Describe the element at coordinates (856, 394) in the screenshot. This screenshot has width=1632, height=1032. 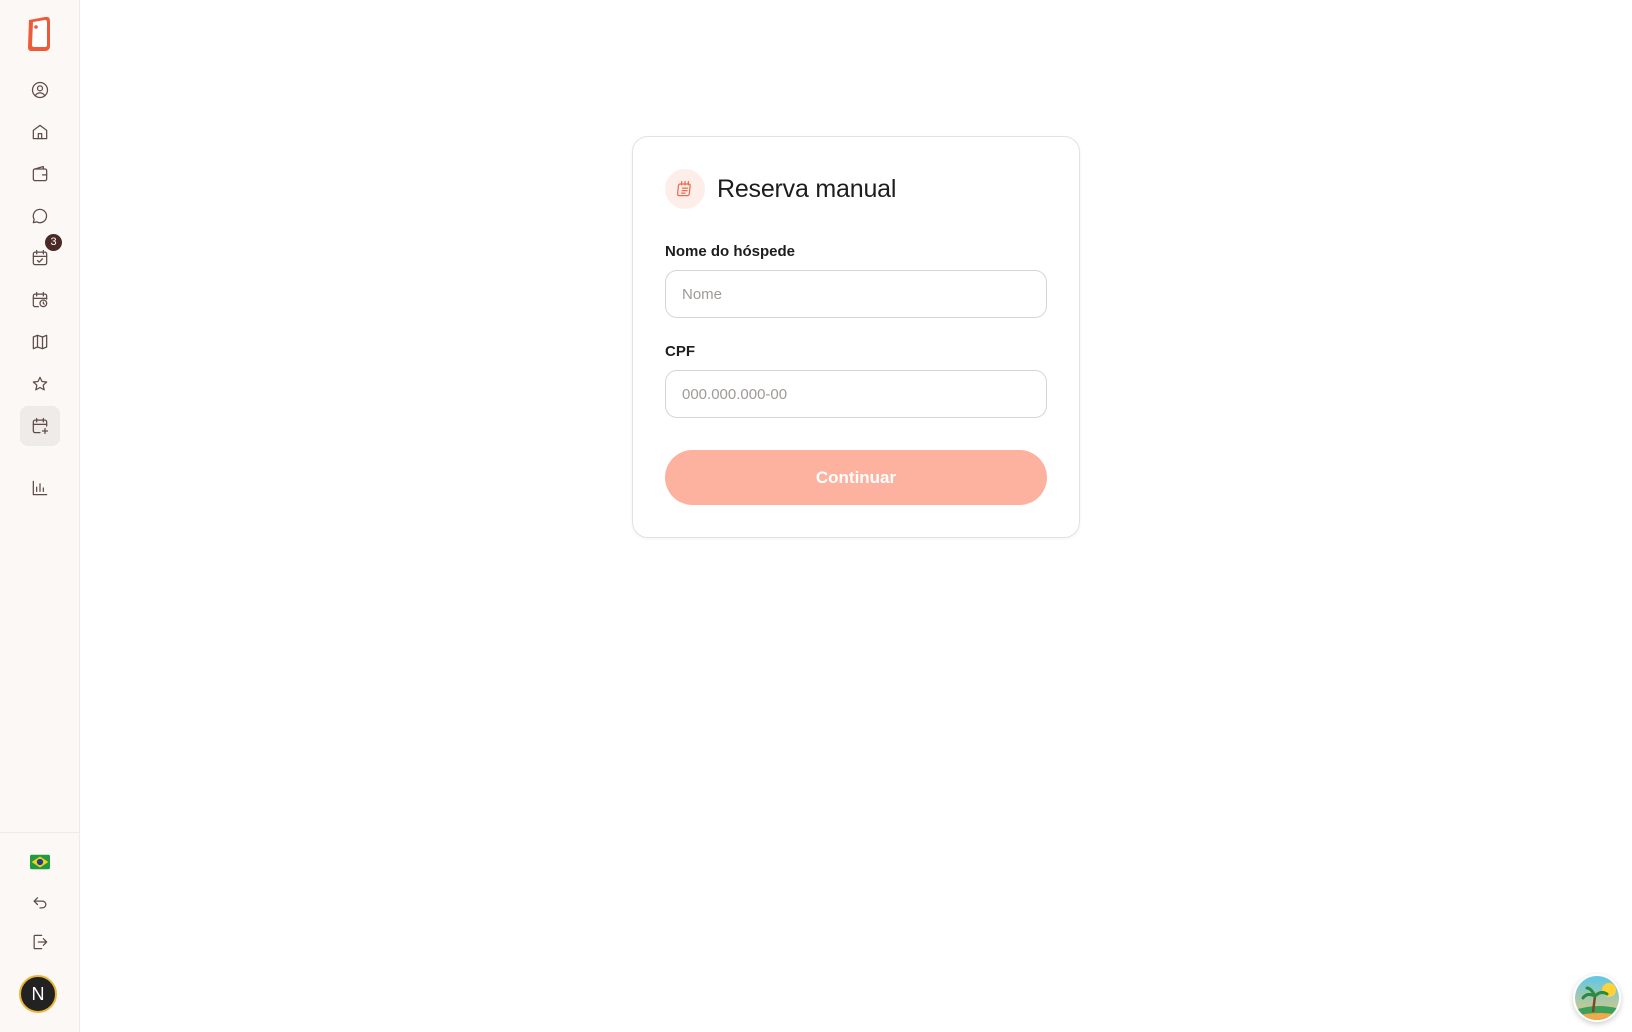
I see `cpf-input` at that location.